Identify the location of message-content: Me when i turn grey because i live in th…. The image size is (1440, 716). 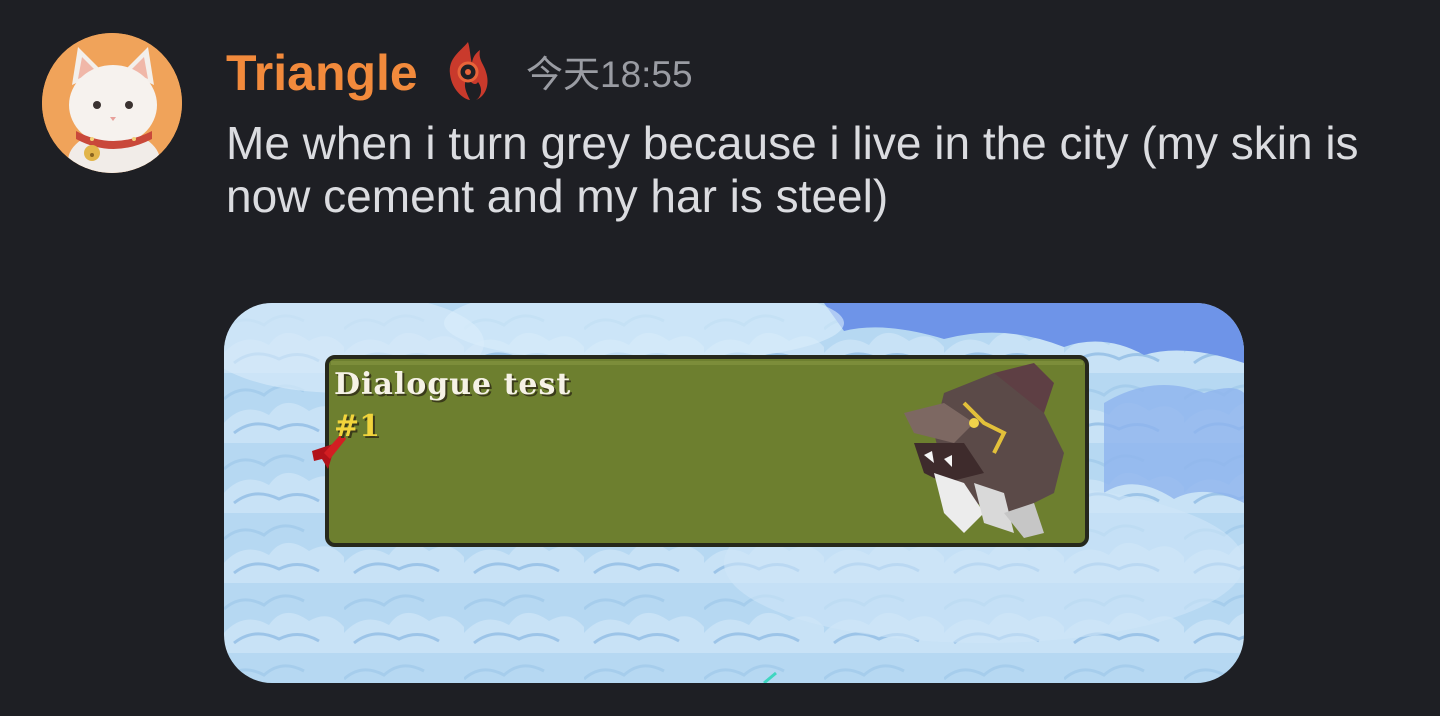
(792, 169).